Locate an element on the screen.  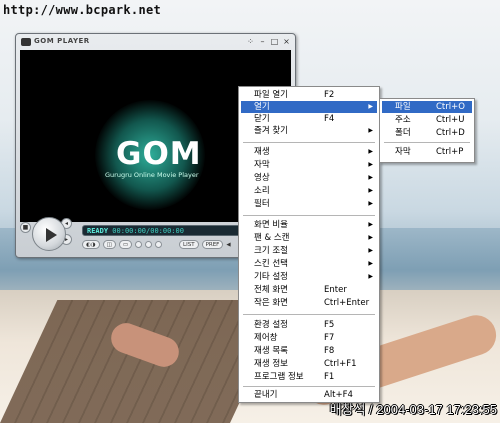
play-button is located at coordinates (49, 234).